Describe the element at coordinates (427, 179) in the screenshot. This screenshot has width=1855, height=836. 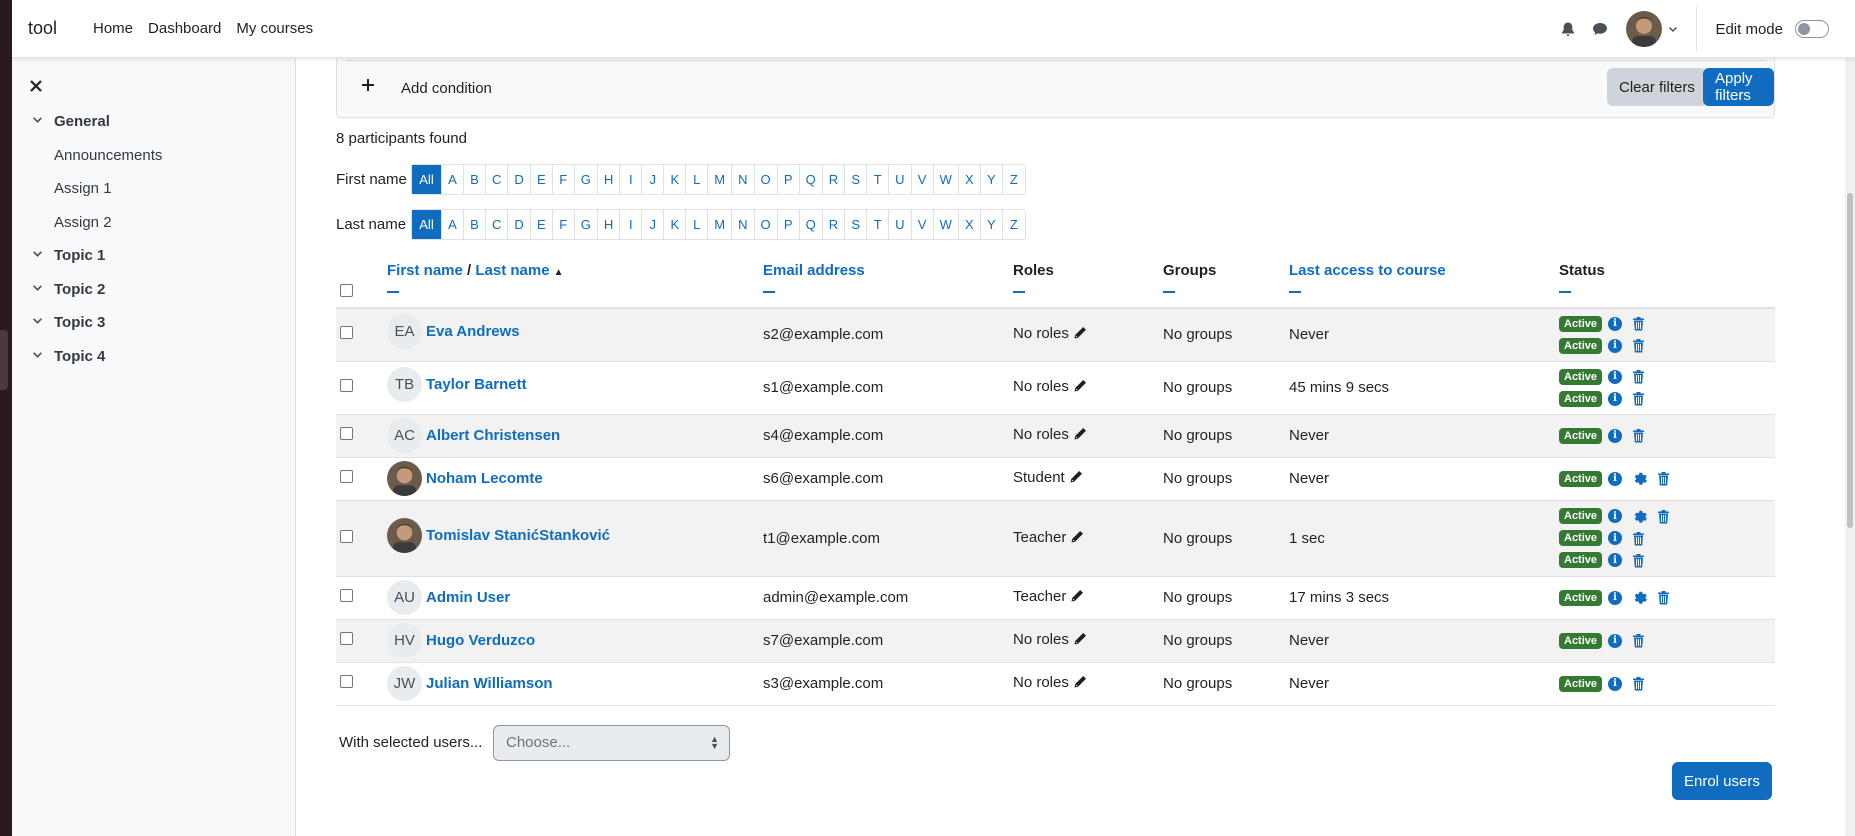
I see `first-initial-all: All` at that location.